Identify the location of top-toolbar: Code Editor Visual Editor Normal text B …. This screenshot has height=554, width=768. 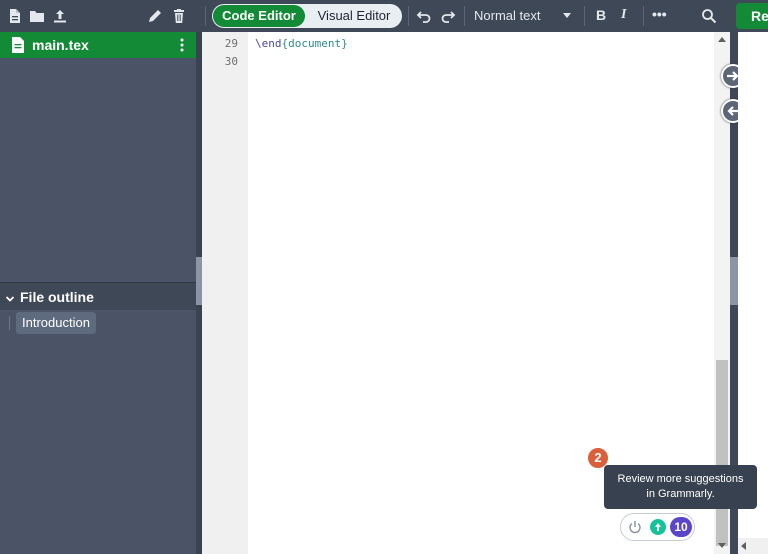
(384, 16).